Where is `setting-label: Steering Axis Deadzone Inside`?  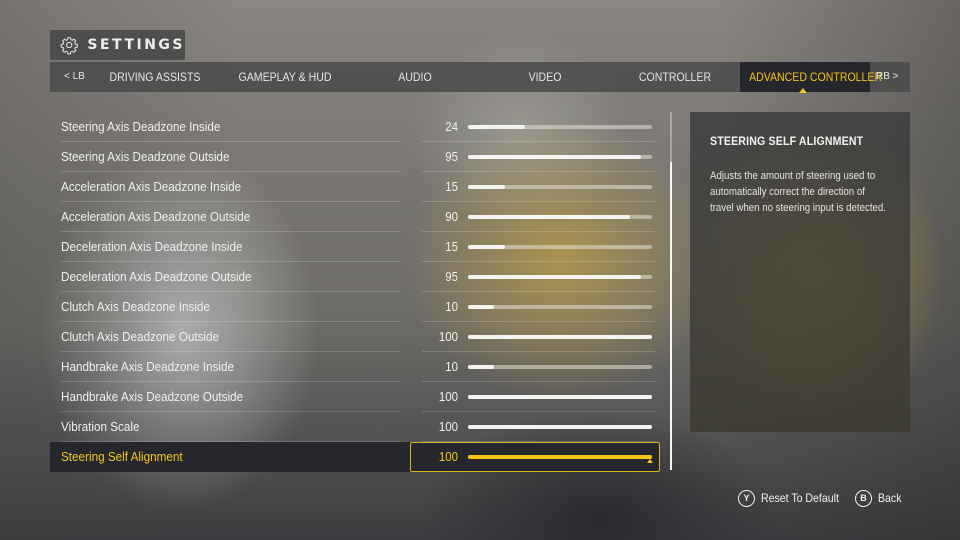 setting-label: Steering Axis Deadzone Inside is located at coordinates (141, 126).